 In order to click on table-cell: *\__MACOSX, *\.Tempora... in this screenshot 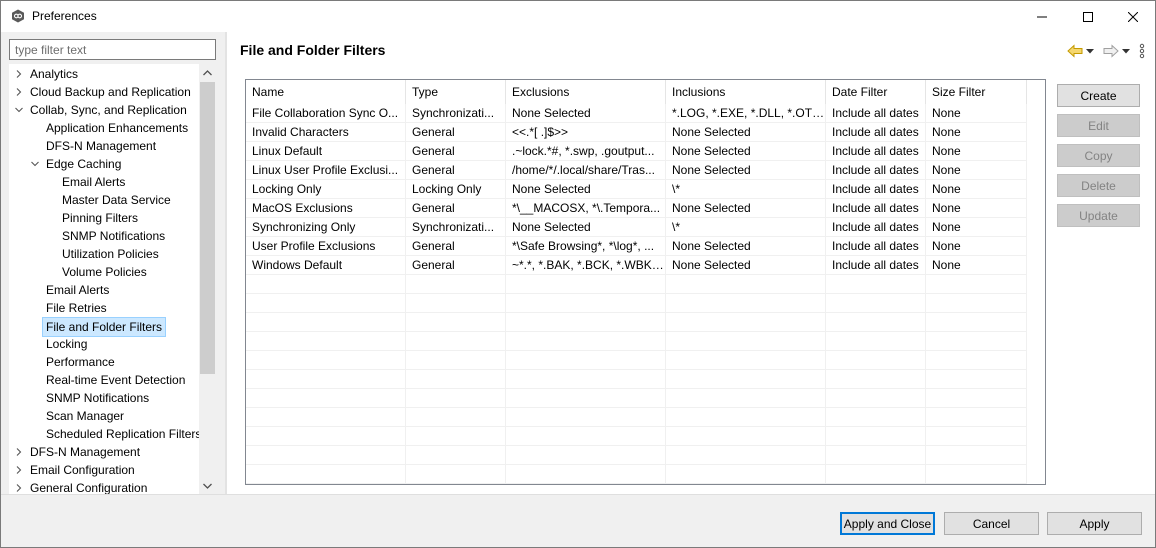, I will do `click(586, 208)`.